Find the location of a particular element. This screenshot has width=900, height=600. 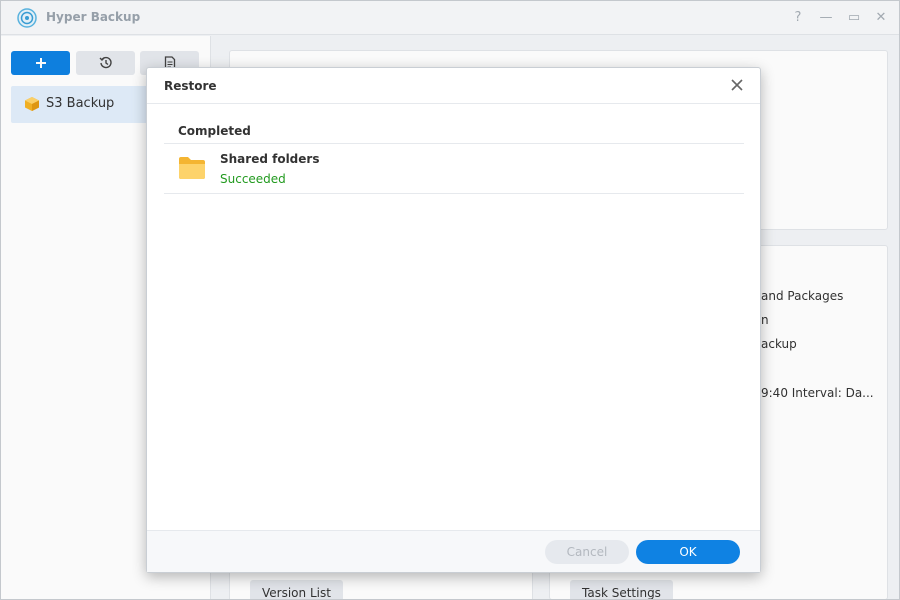

dialog-footer: Cancel OK is located at coordinates (453, 551).